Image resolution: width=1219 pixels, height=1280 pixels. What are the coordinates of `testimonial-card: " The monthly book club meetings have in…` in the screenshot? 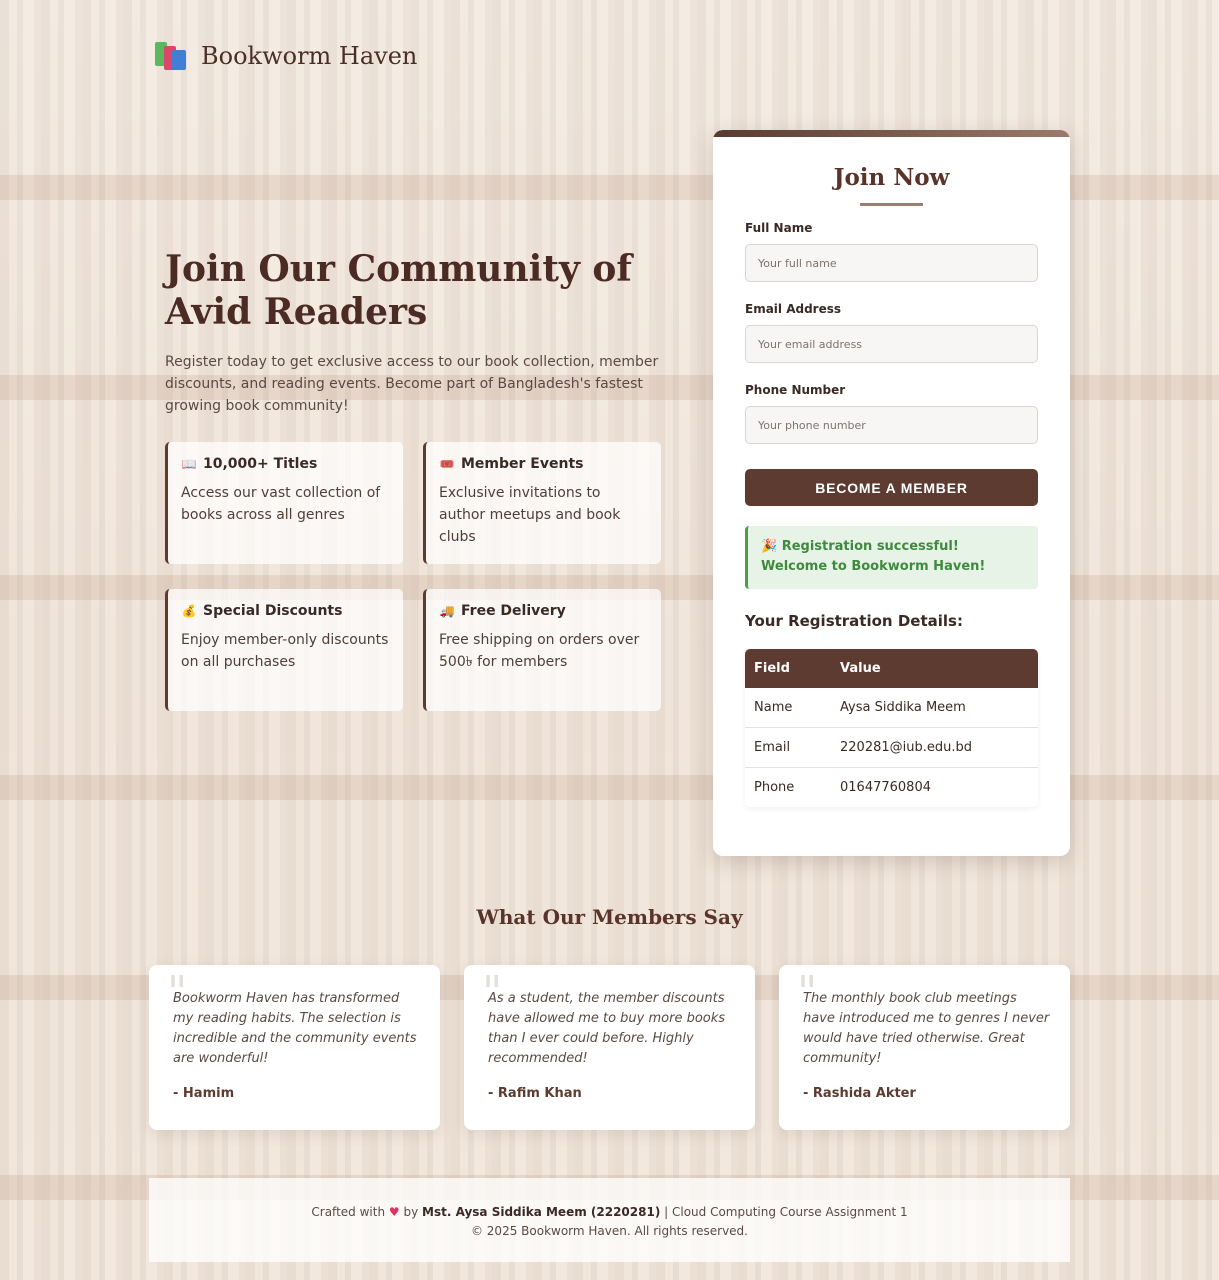 It's located at (924, 1047).